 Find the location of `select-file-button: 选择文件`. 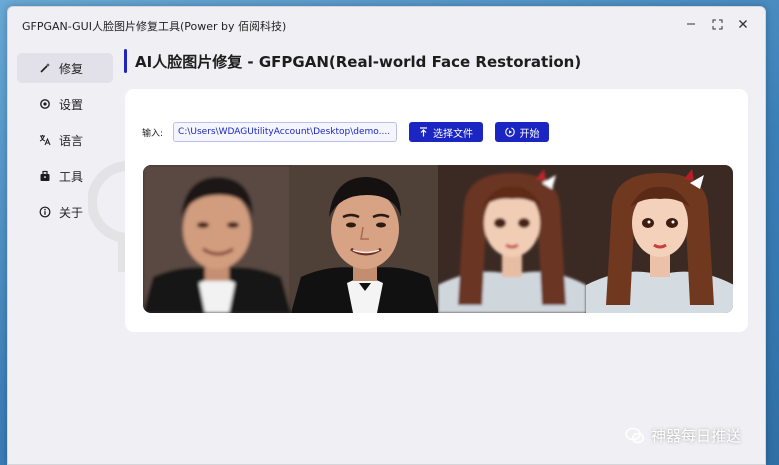

select-file-button: 选择文件 is located at coordinates (446, 132).